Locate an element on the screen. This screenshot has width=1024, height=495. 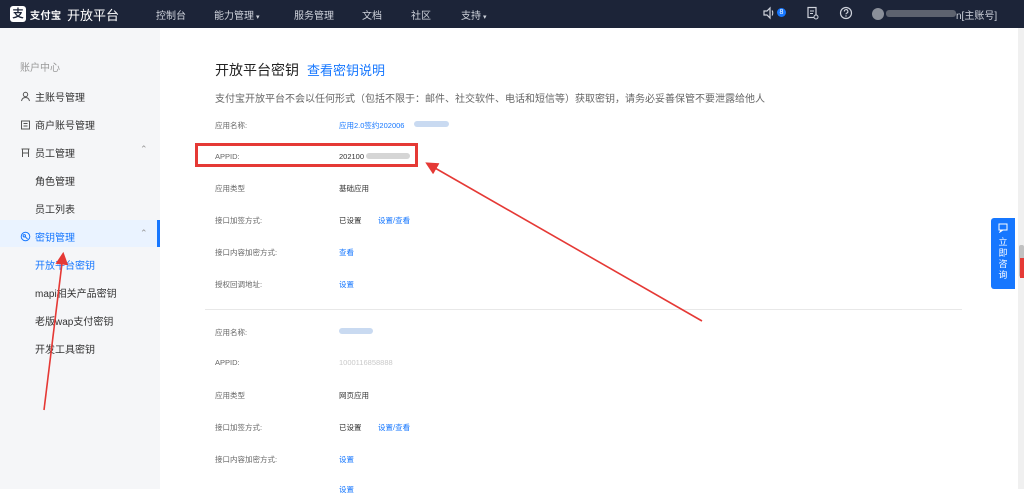
consult-now-button: 立即咨询 is located at coordinates (1003, 253).